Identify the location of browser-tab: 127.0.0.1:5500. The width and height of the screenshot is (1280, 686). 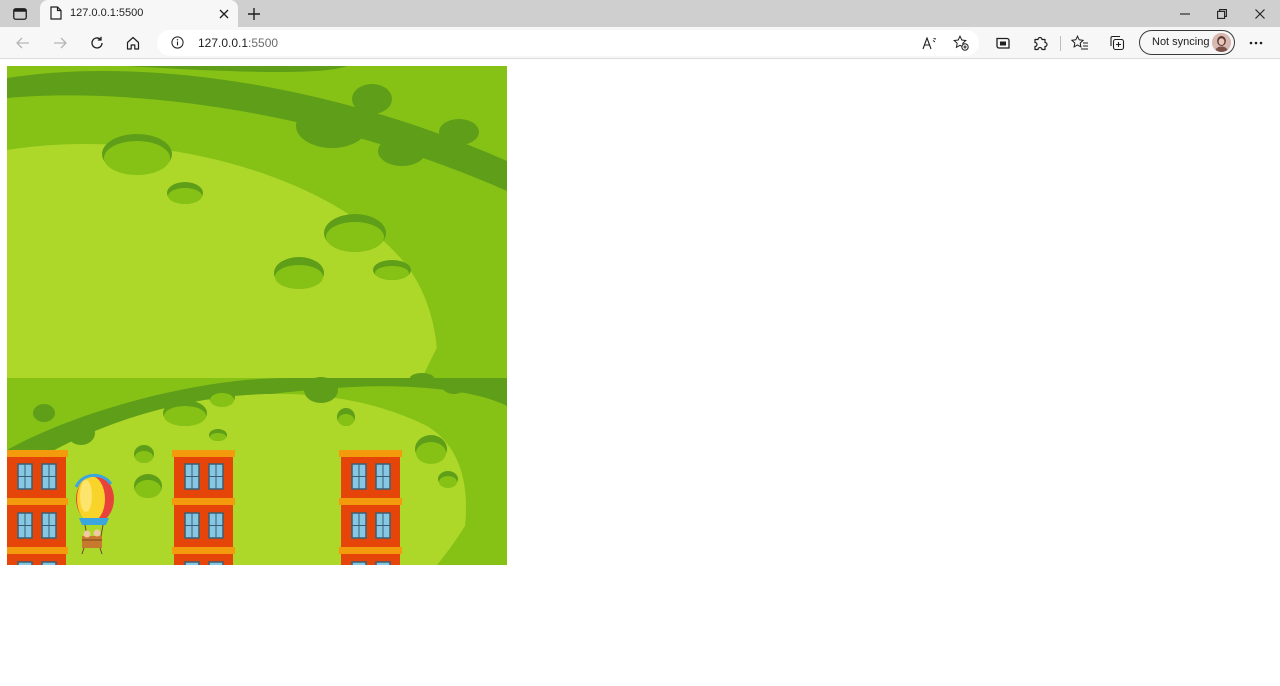
(139, 13).